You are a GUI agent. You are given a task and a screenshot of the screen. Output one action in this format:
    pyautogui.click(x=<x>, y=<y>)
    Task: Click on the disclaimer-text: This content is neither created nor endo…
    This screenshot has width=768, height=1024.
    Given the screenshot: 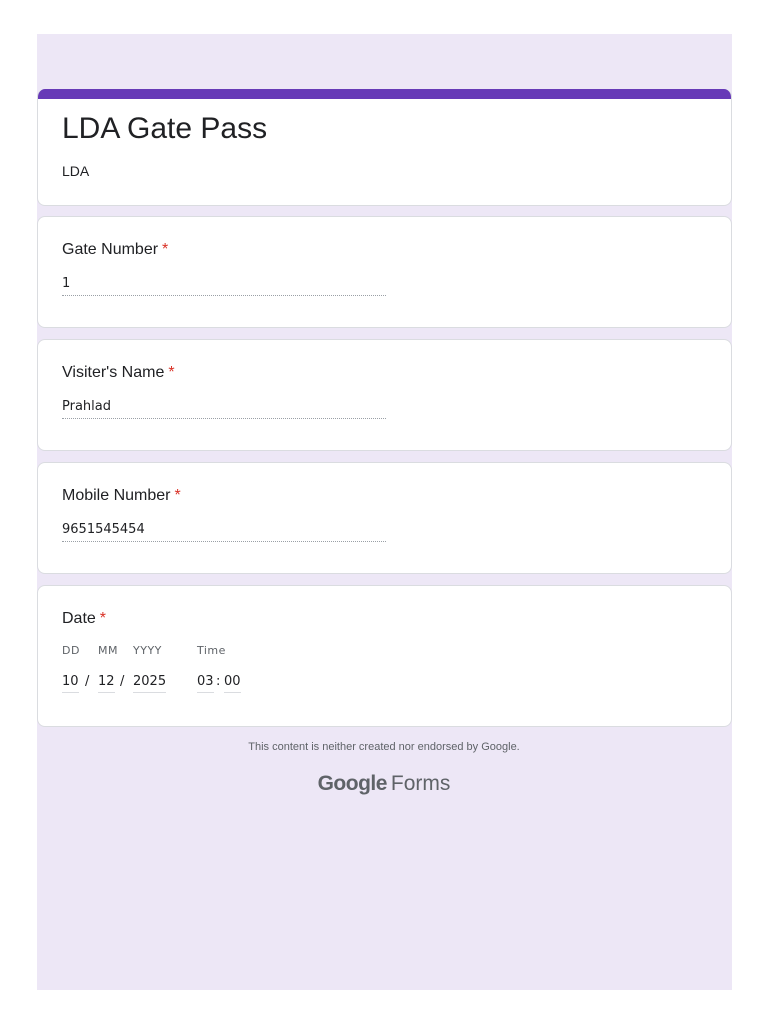 What is the action you would take?
    pyautogui.click(x=384, y=747)
    